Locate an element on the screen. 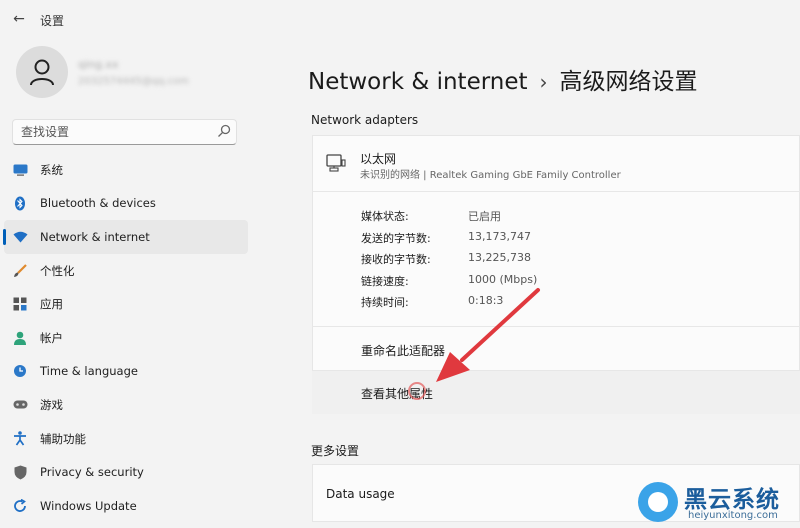 This screenshot has height=528, width=800. data-usage-label: Data usage is located at coordinates (360, 494).